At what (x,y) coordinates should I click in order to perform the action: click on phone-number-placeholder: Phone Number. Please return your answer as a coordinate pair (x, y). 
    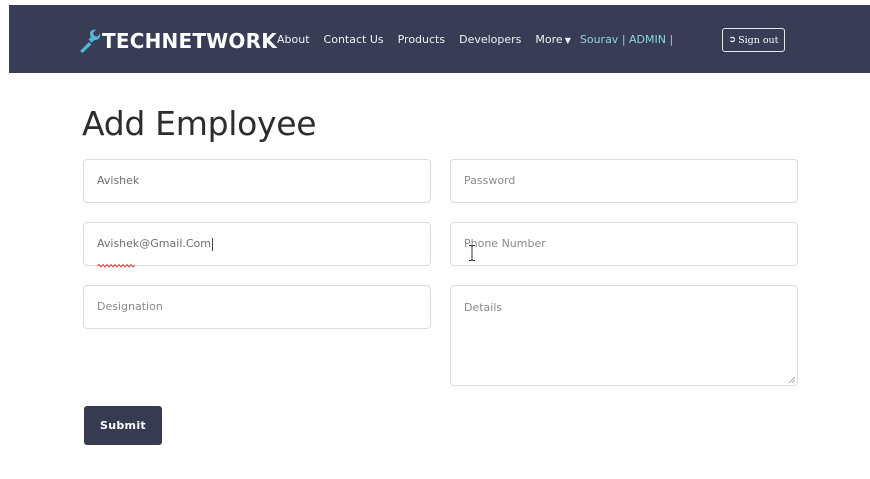
    Looking at the image, I should click on (505, 243).